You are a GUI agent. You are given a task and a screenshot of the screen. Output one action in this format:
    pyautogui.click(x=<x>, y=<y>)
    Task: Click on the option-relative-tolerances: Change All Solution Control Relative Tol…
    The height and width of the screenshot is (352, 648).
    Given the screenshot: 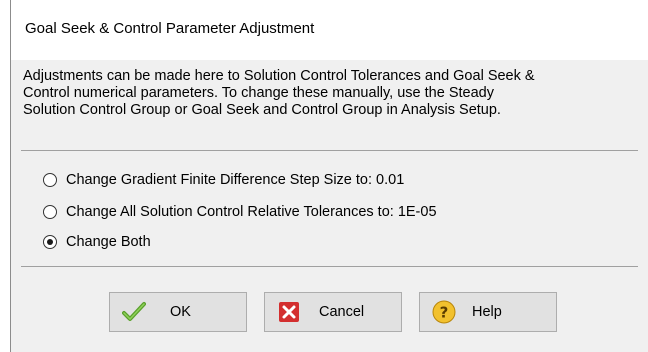 What is the action you would take?
    pyautogui.click(x=240, y=212)
    